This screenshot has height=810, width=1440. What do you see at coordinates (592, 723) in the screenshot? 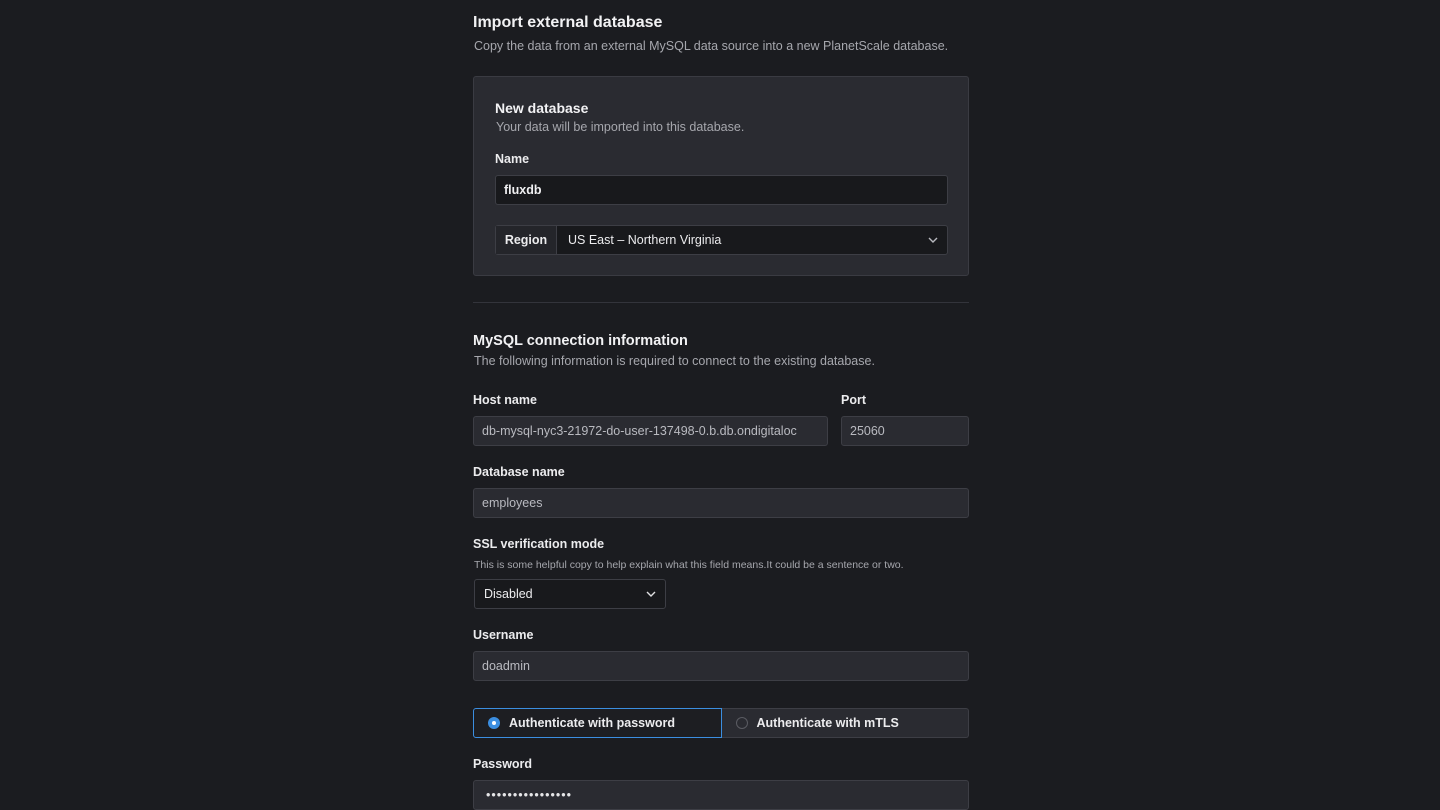
I see `auth-password-label: Authenticate with password` at bounding box center [592, 723].